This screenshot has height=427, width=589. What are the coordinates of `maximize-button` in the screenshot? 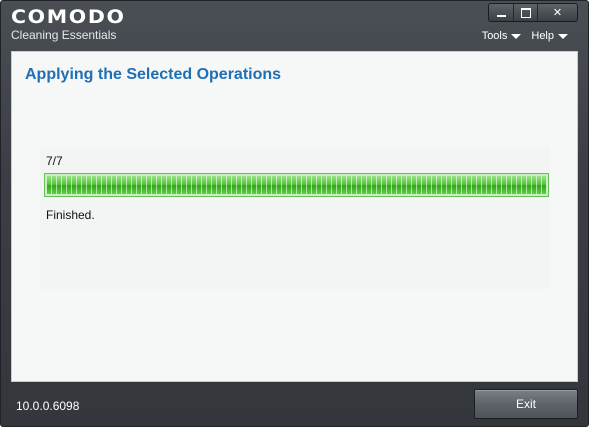 It's located at (525, 12).